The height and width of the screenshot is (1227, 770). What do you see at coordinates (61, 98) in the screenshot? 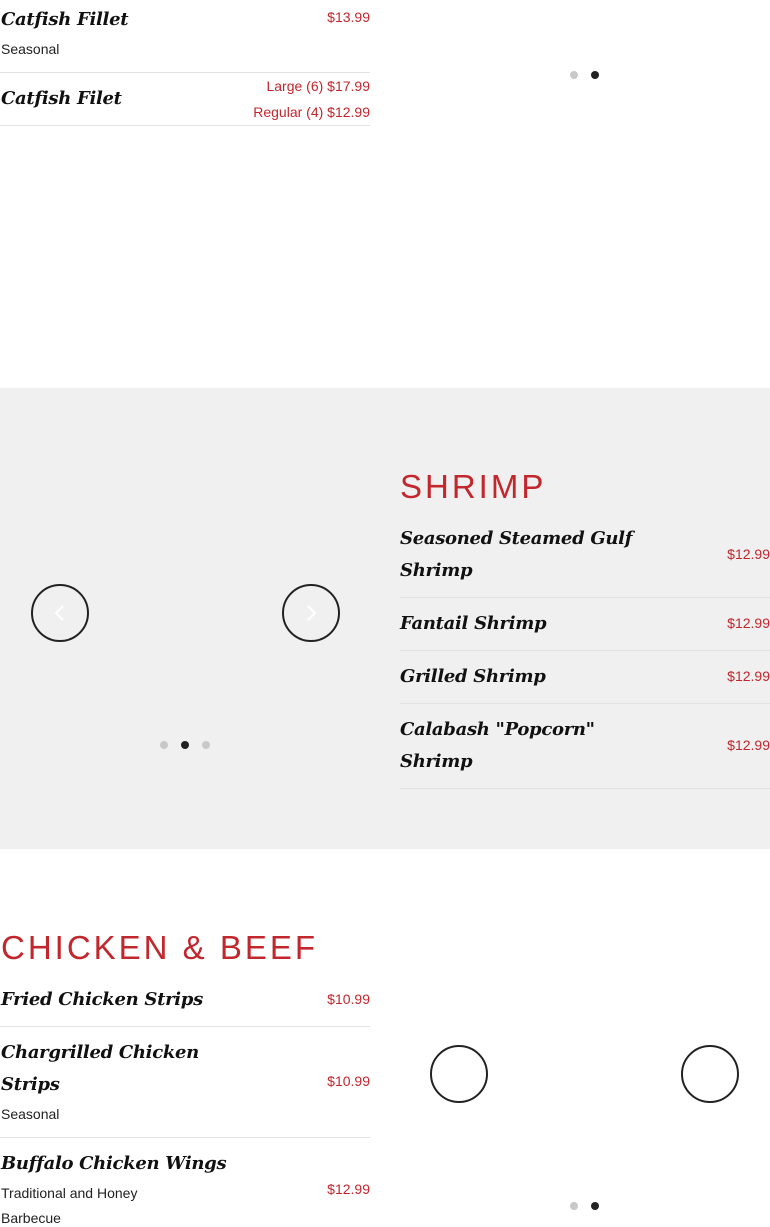
I see `menu-item-name: Catfish Filet` at bounding box center [61, 98].